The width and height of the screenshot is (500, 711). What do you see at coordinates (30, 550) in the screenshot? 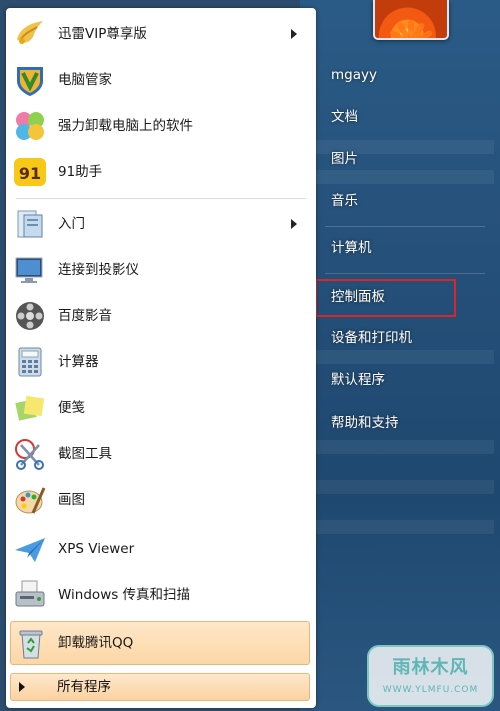
I see `paper-plane-icon` at bounding box center [30, 550].